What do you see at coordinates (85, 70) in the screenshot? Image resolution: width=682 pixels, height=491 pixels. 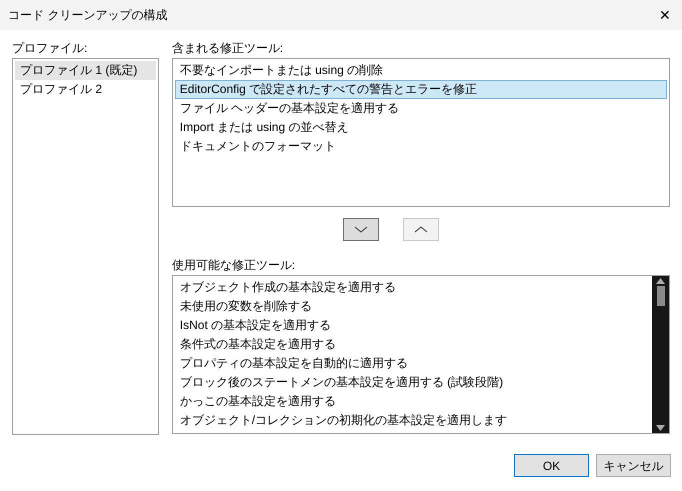 I see `profile-item: プロファイル 1 (既定)` at bounding box center [85, 70].